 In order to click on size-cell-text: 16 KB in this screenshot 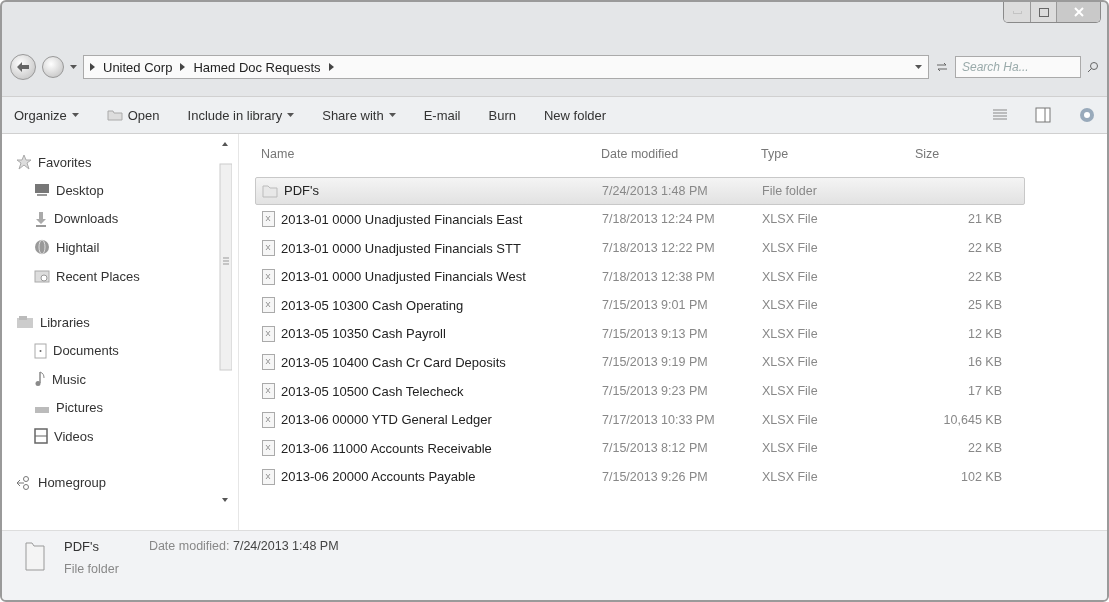, I will do `click(984, 362)`.